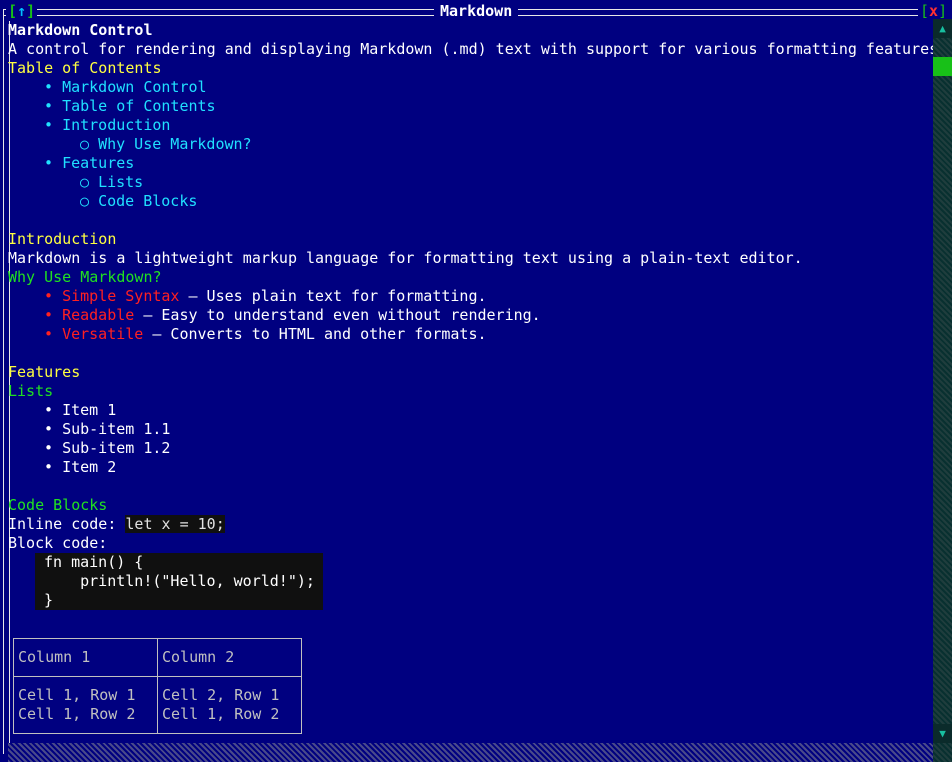 This screenshot has height=762, width=952. Describe the element at coordinates (54, 657) in the screenshot. I see `table-header-cell: Column 1` at that location.